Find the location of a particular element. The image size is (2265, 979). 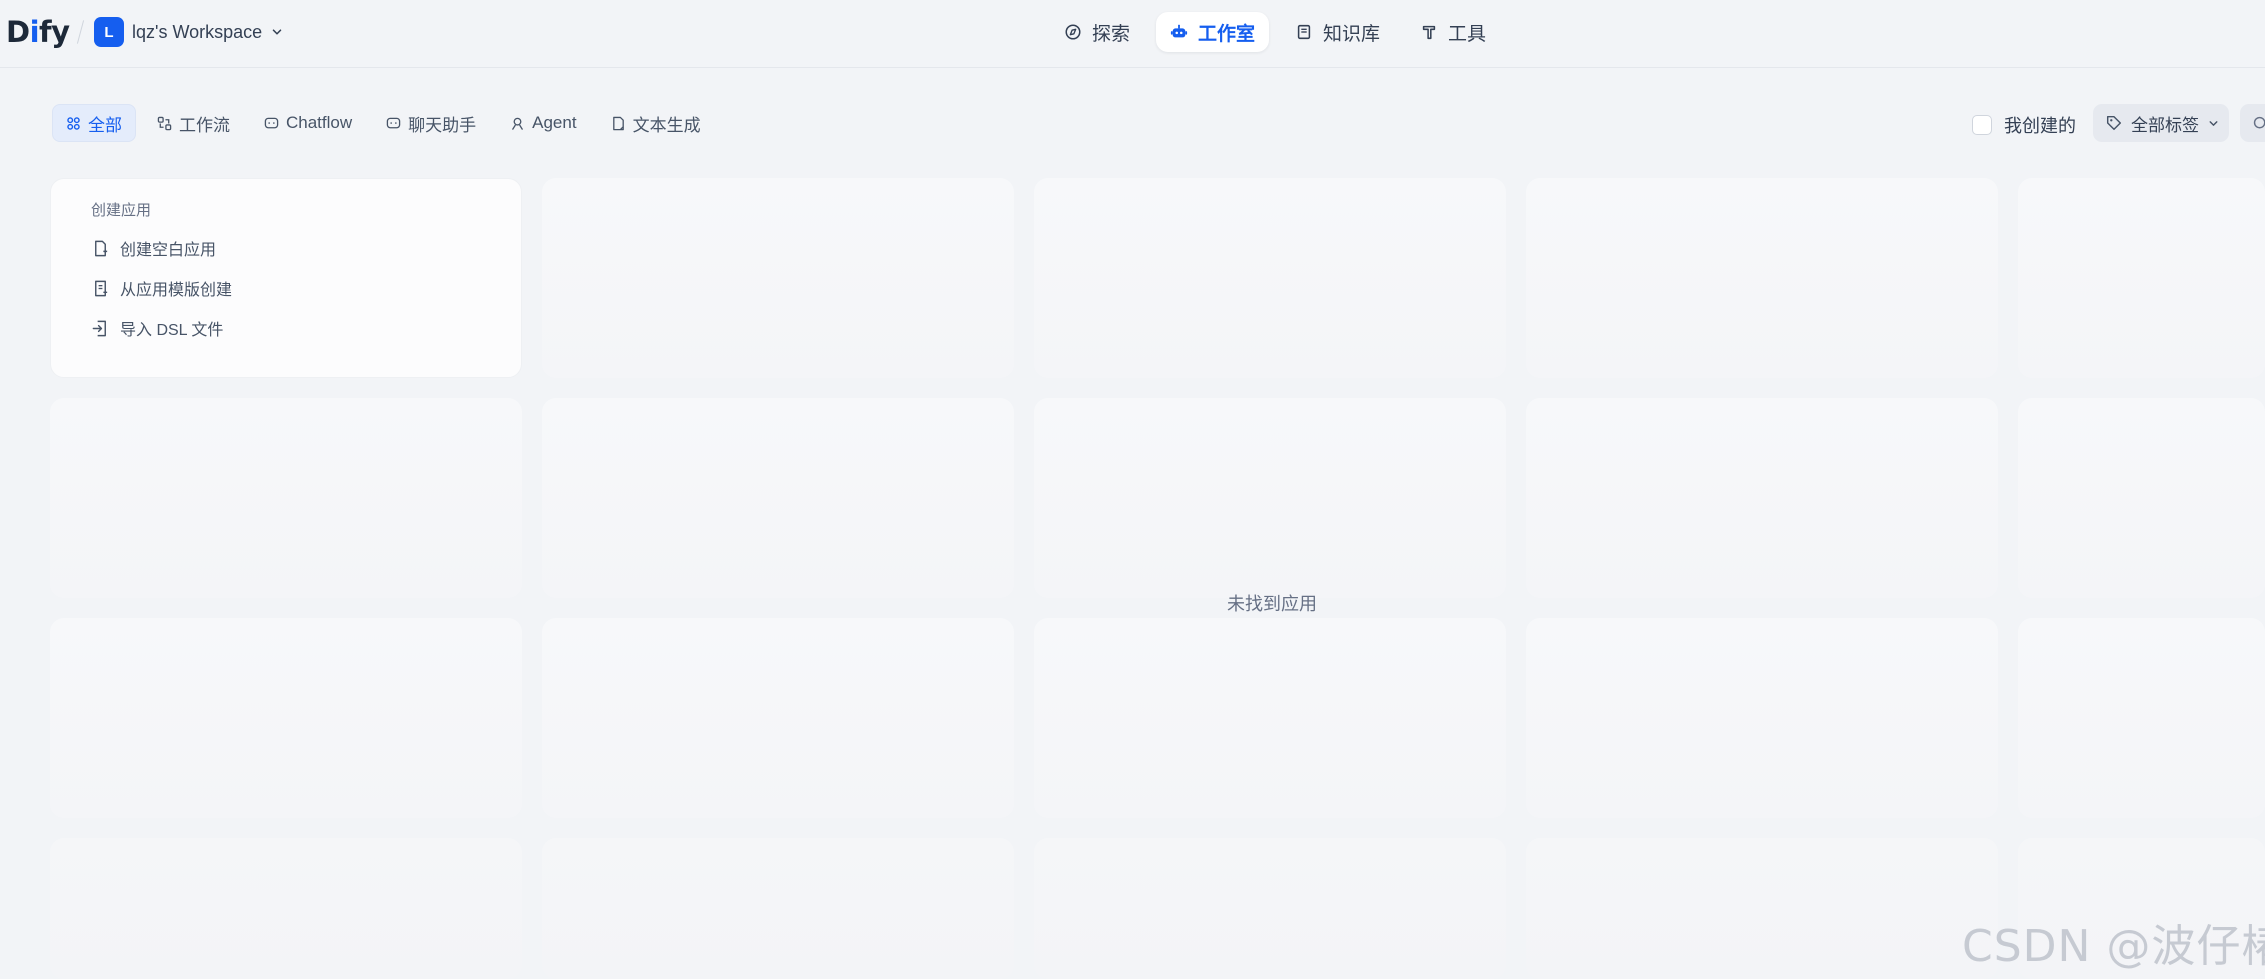

empty-state-text: 未找到应用 is located at coordinates (1272, 604).